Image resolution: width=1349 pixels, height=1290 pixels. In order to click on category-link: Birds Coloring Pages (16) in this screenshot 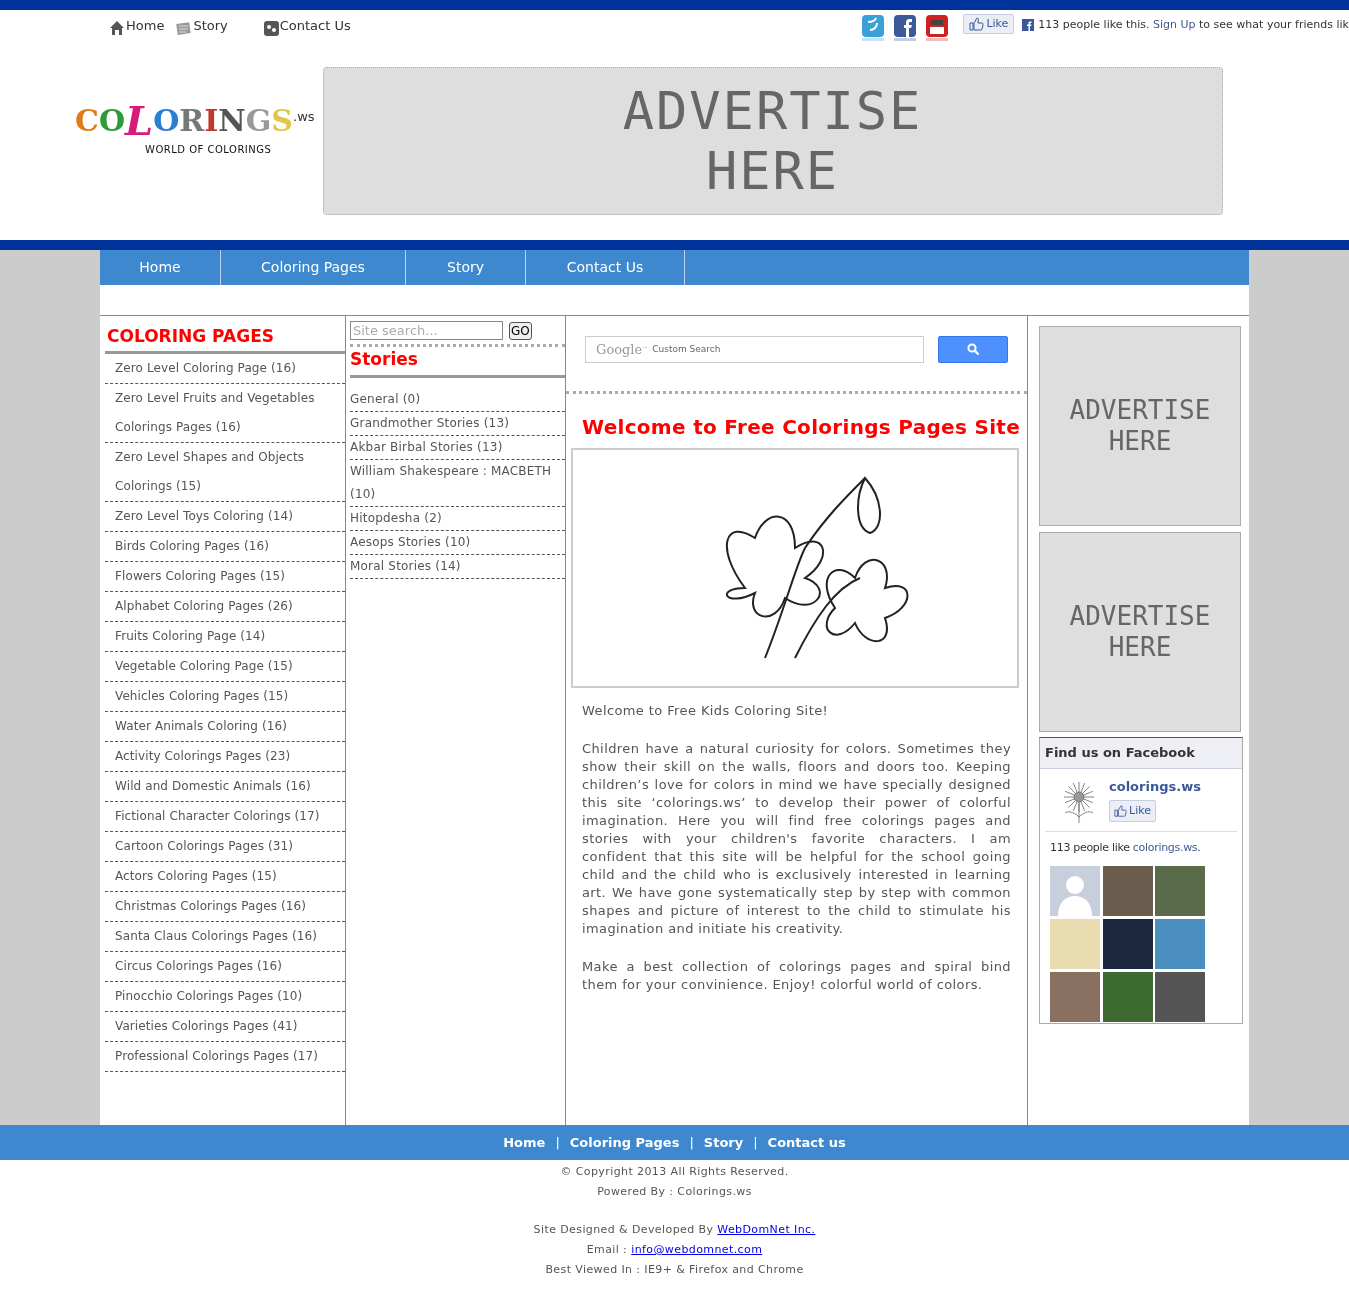, I will do `click(225, 546)`.